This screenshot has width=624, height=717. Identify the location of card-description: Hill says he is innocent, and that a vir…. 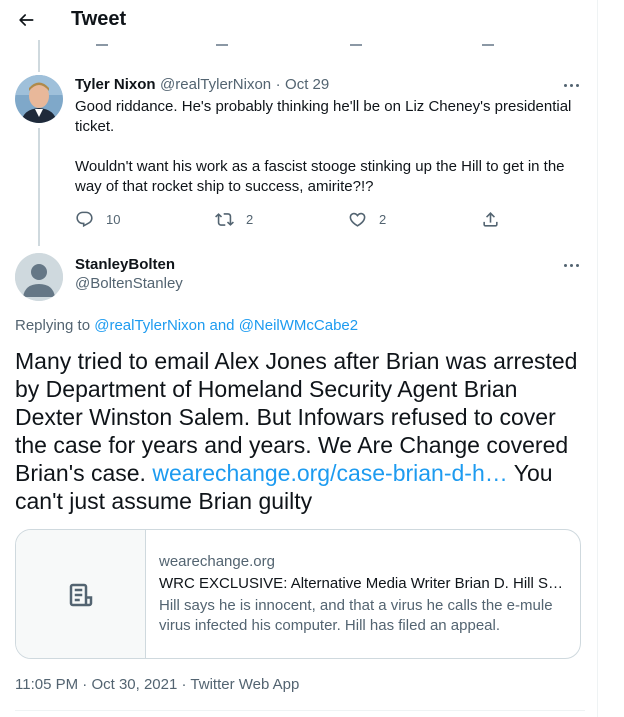
(356, 615).